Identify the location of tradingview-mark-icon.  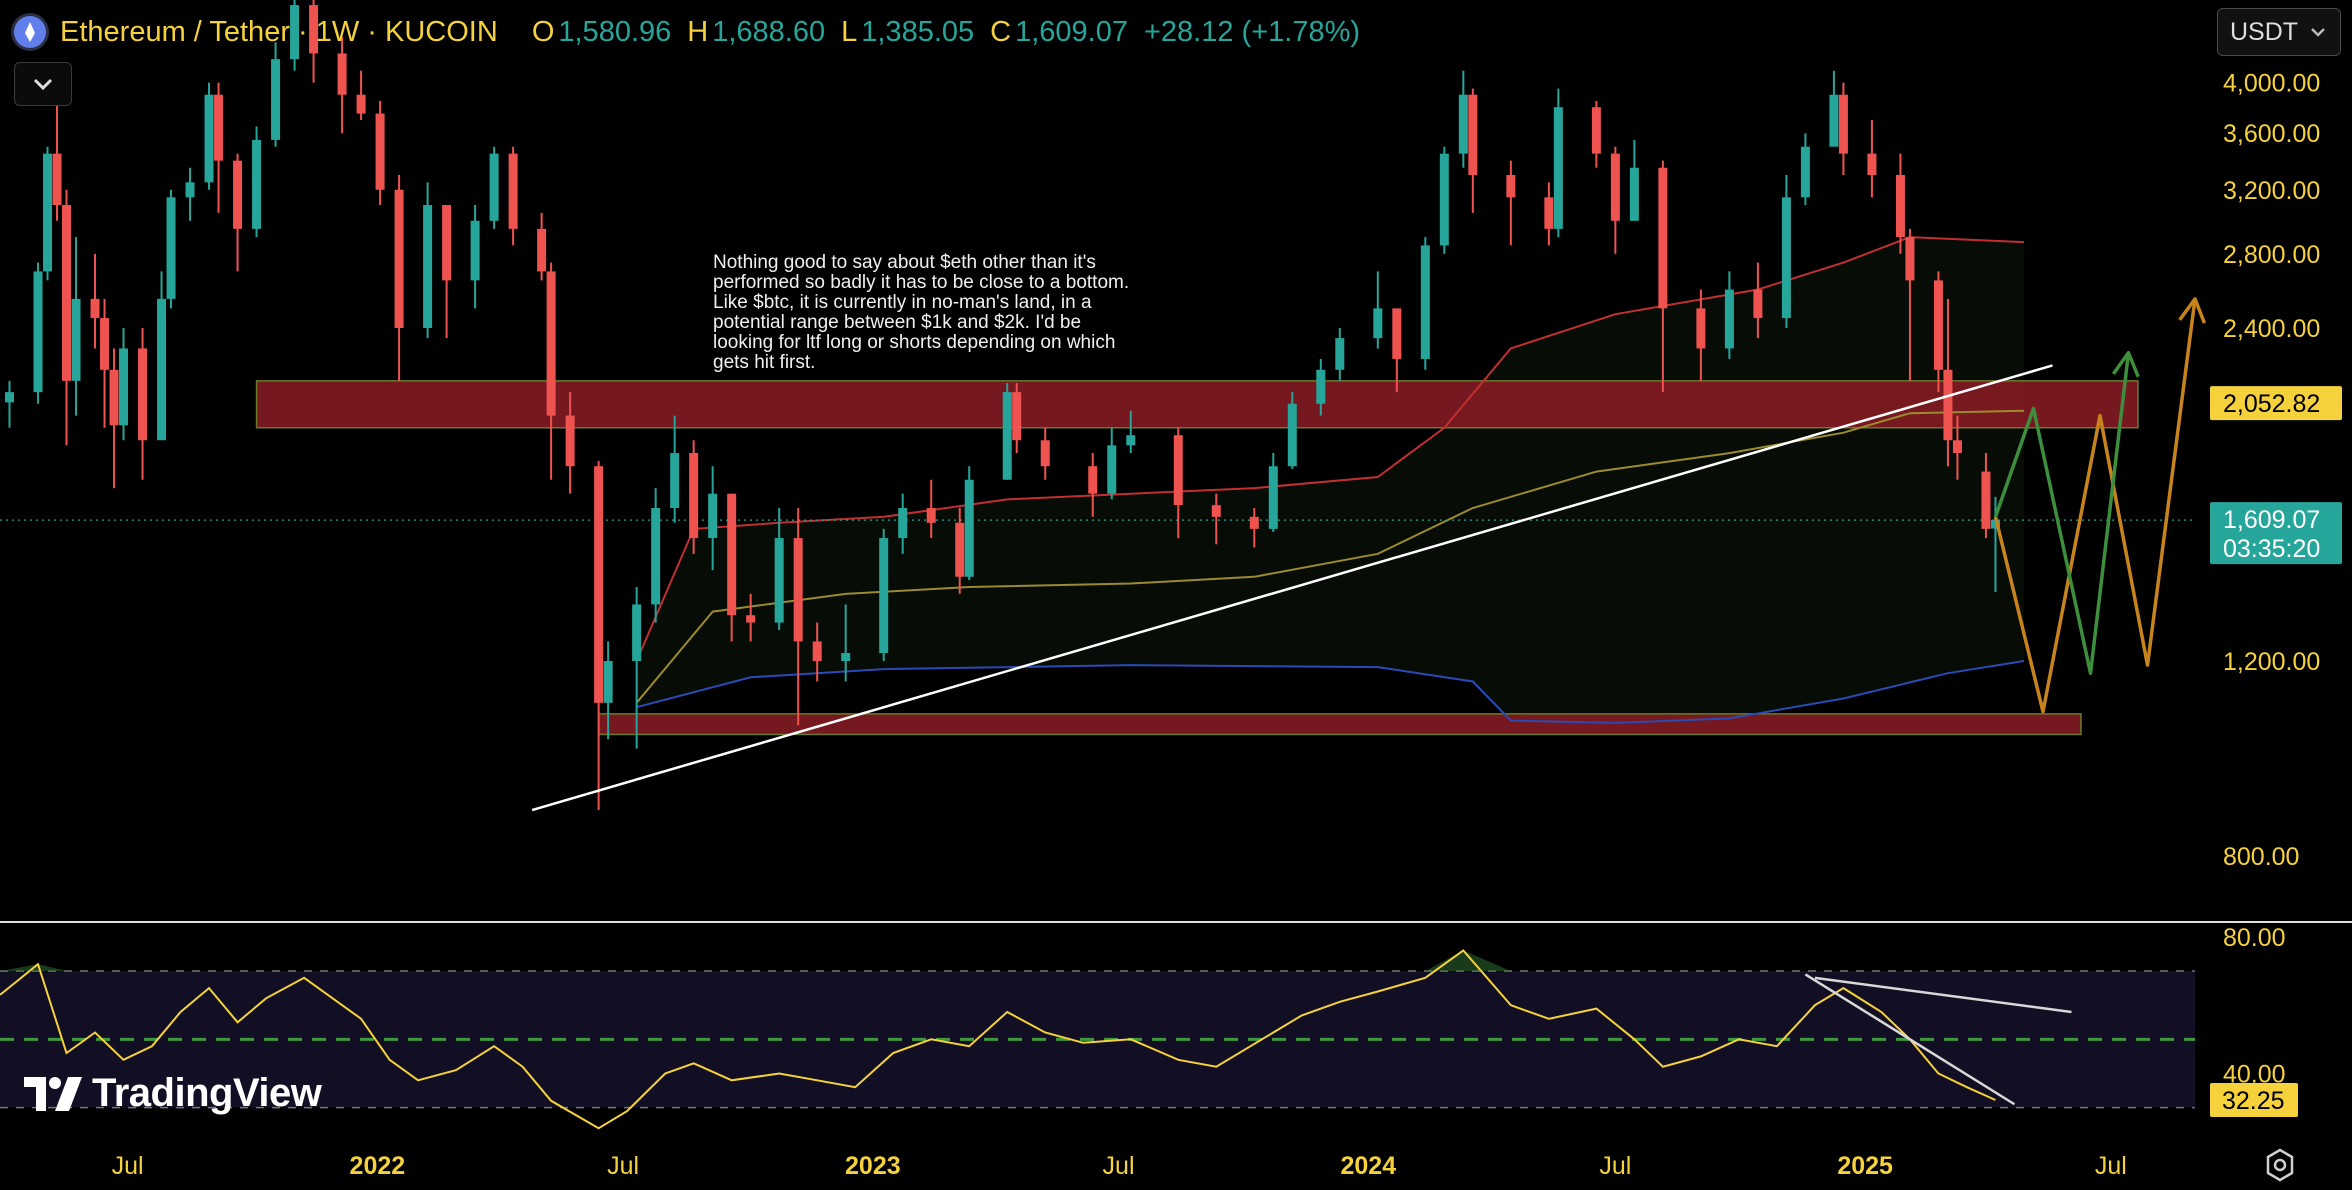
(53, 1093).